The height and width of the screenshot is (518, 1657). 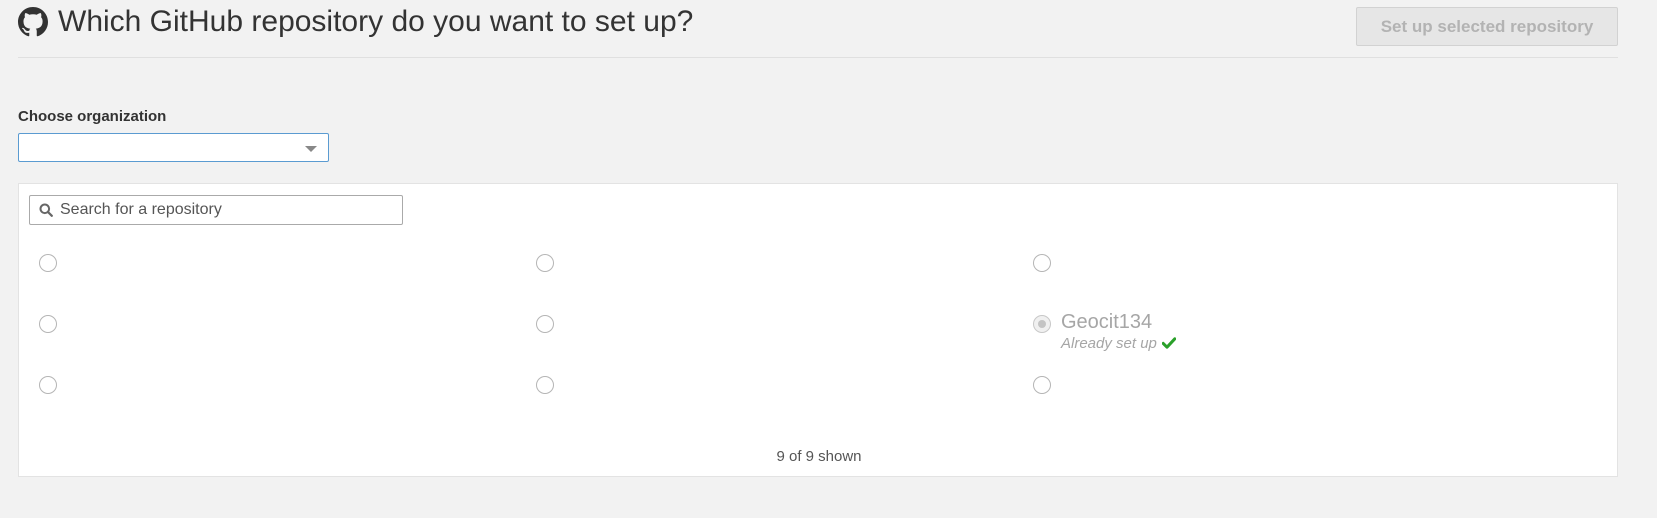 I want to click on search-box, so click(x=216, y=210).